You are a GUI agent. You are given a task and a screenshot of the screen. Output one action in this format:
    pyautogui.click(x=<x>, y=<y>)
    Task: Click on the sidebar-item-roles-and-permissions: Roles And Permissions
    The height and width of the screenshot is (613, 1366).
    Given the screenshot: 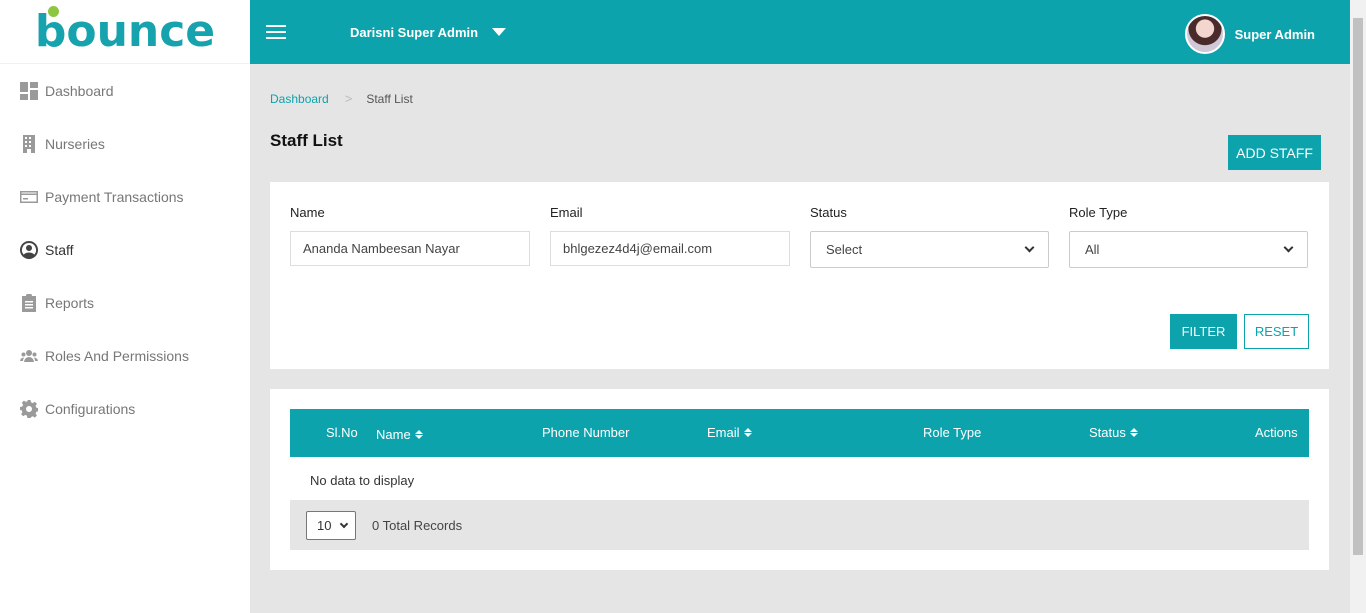 What is the action you would take?
    pyautogui.click(x=125, y=355)
    